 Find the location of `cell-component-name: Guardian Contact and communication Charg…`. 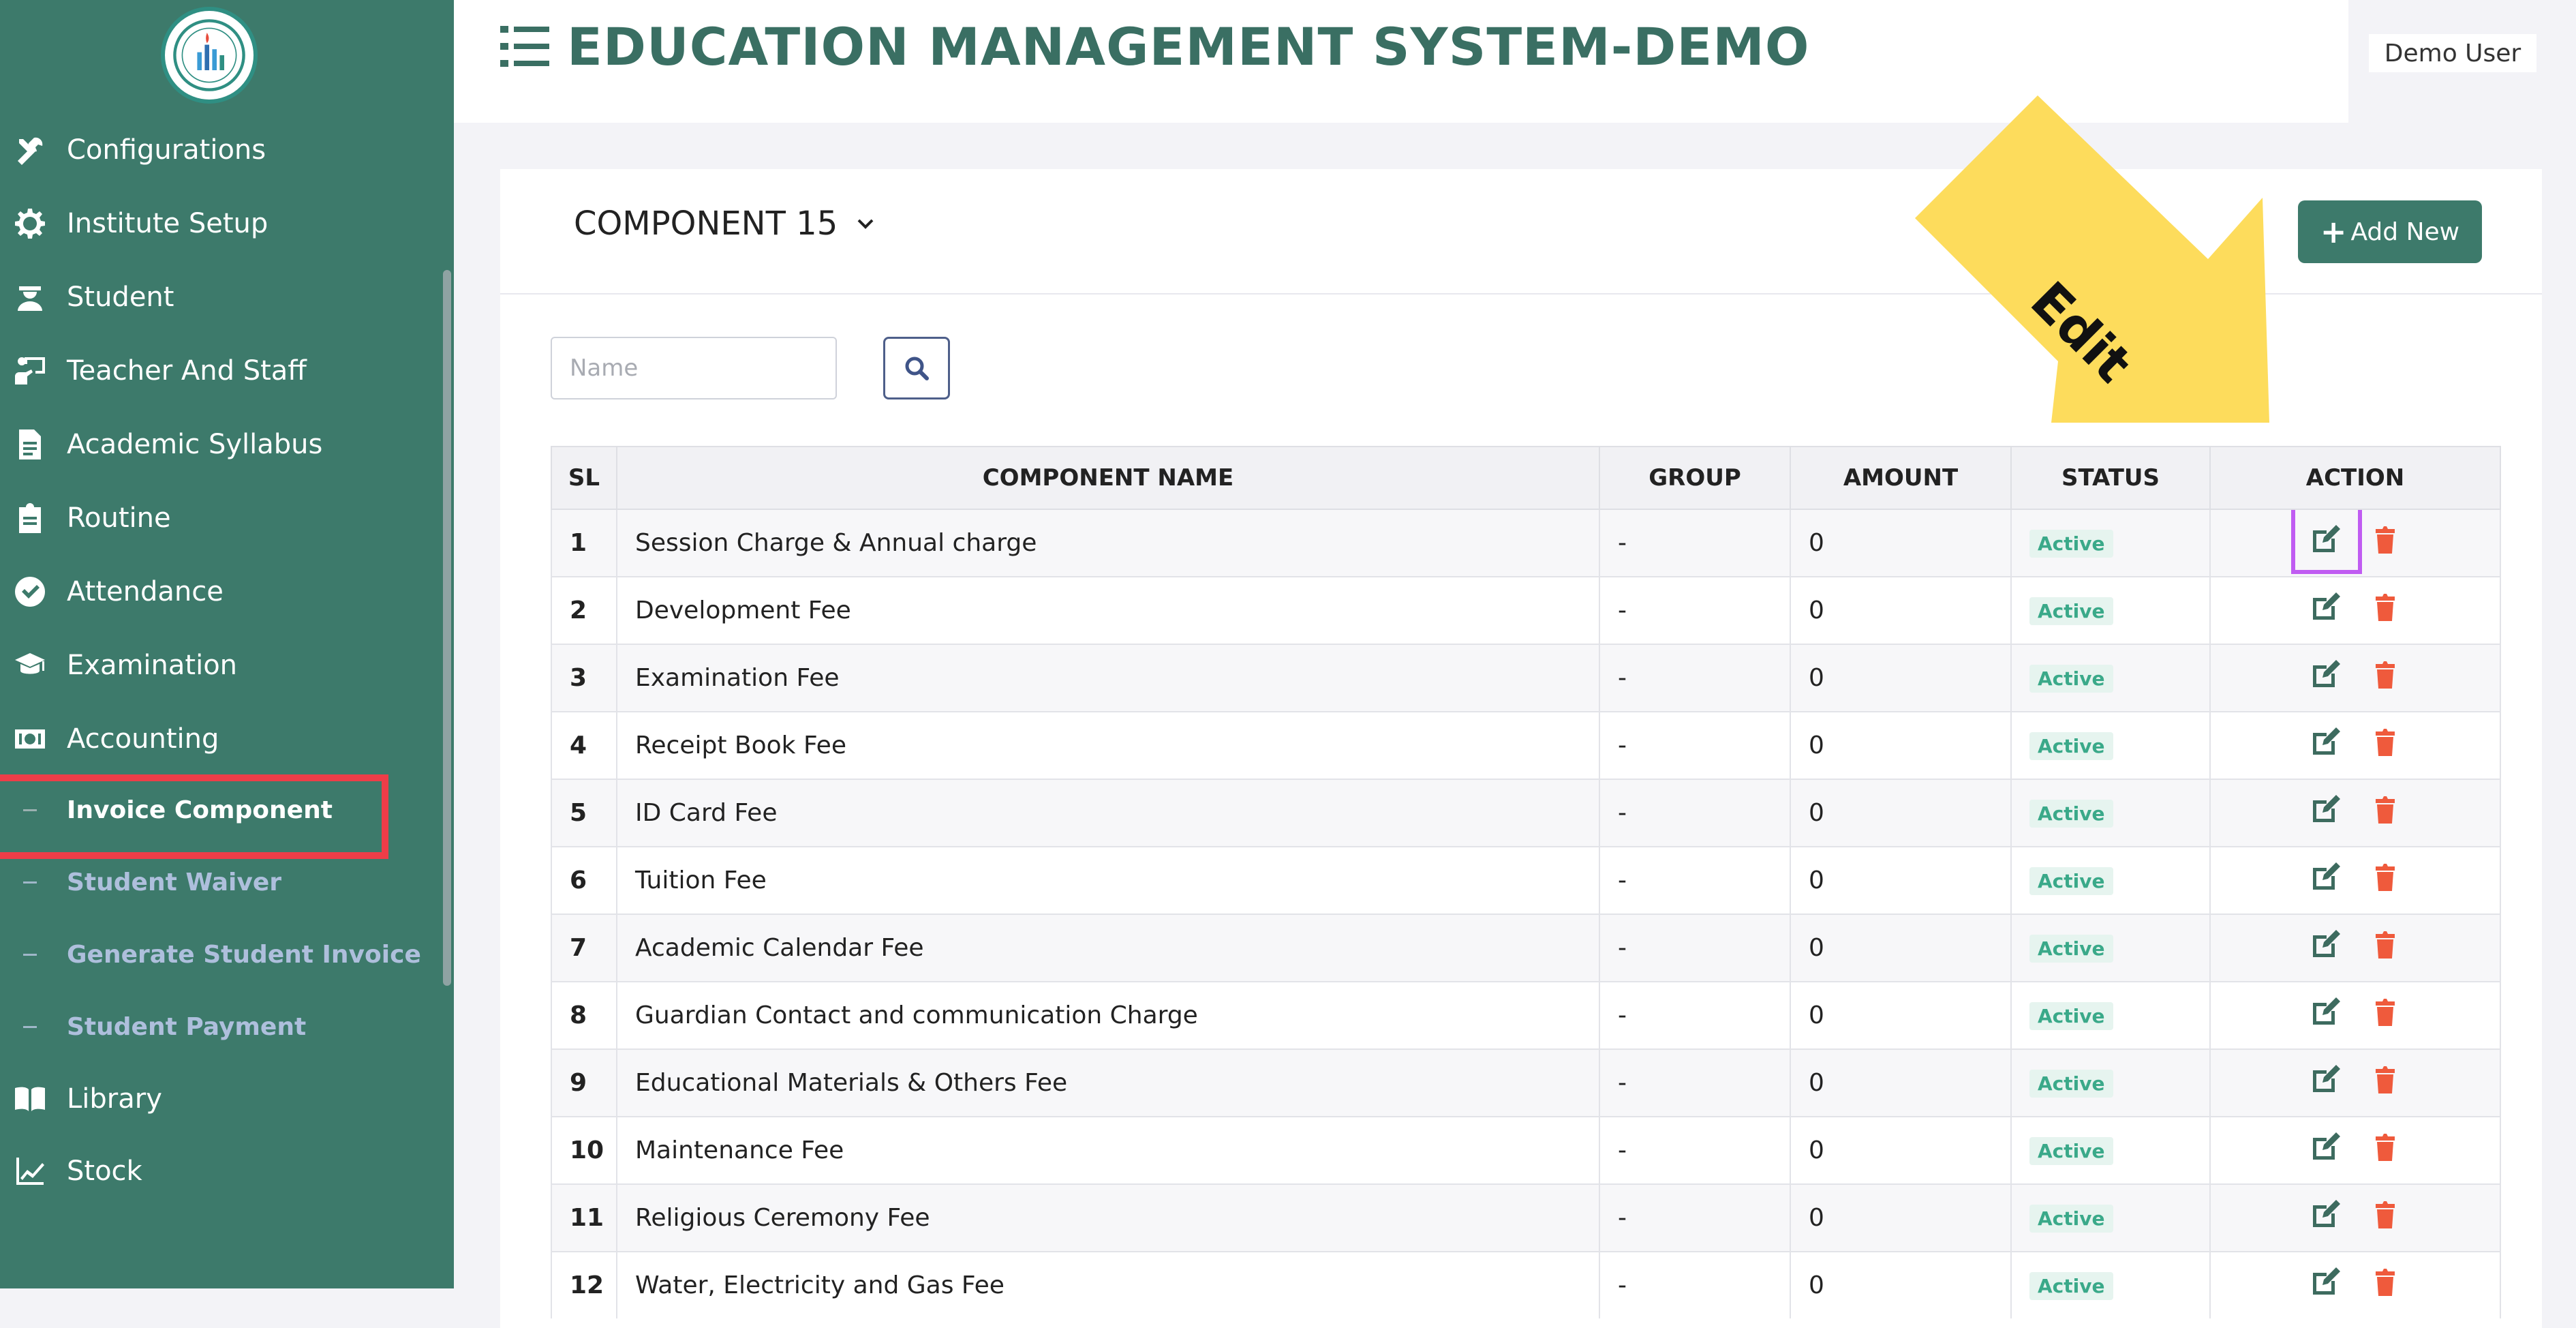

cell-component-name: Guardian Contact and communication Charg… is located at coordinates (1108, 1015).